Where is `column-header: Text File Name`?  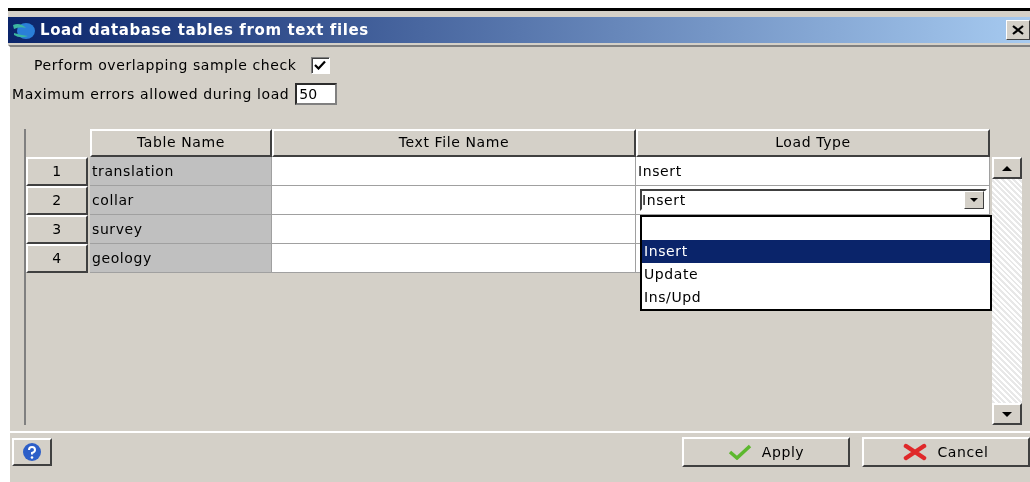 column-header: Text File Name is located at coordinates (454, 143).